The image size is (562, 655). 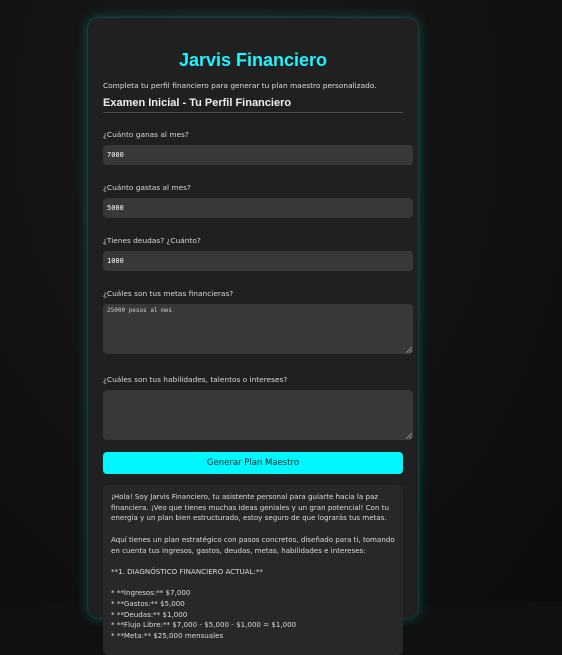 What do you see at coordinates (258, 415) in the screenshot?
I see `skills-textarea` at bounding box center [258, 415].